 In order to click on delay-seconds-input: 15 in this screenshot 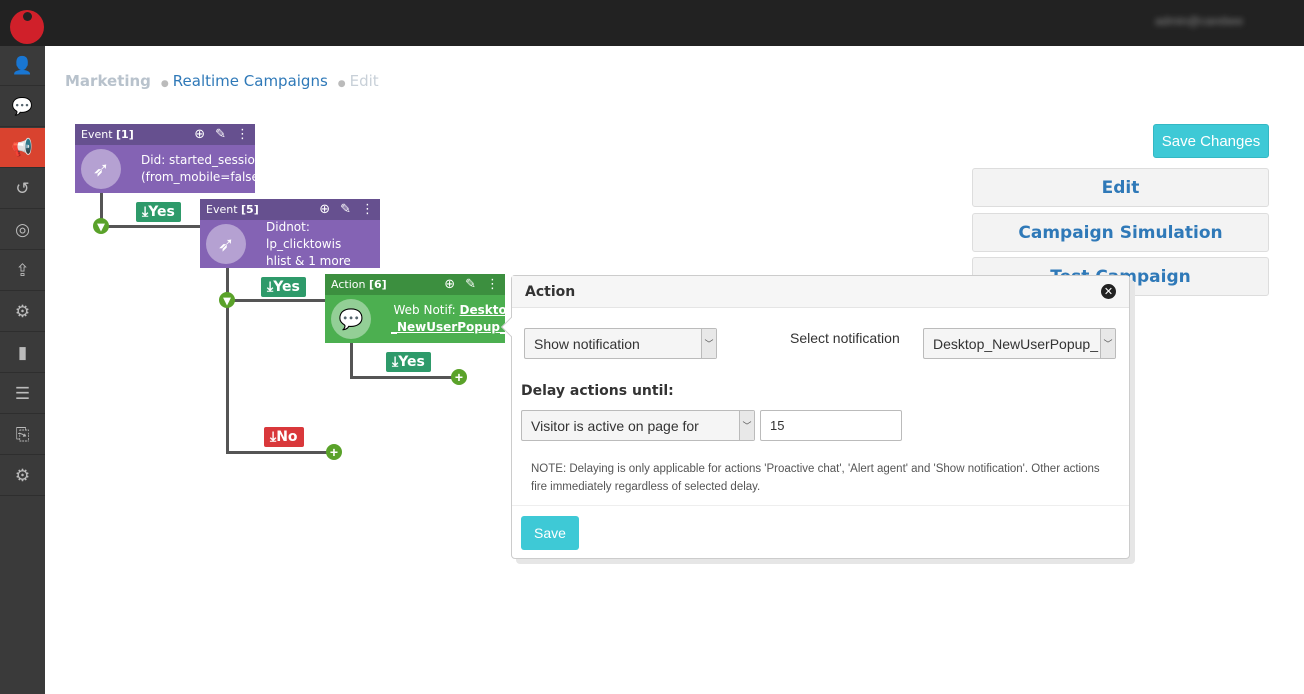, I will do `click(831, 425)`.